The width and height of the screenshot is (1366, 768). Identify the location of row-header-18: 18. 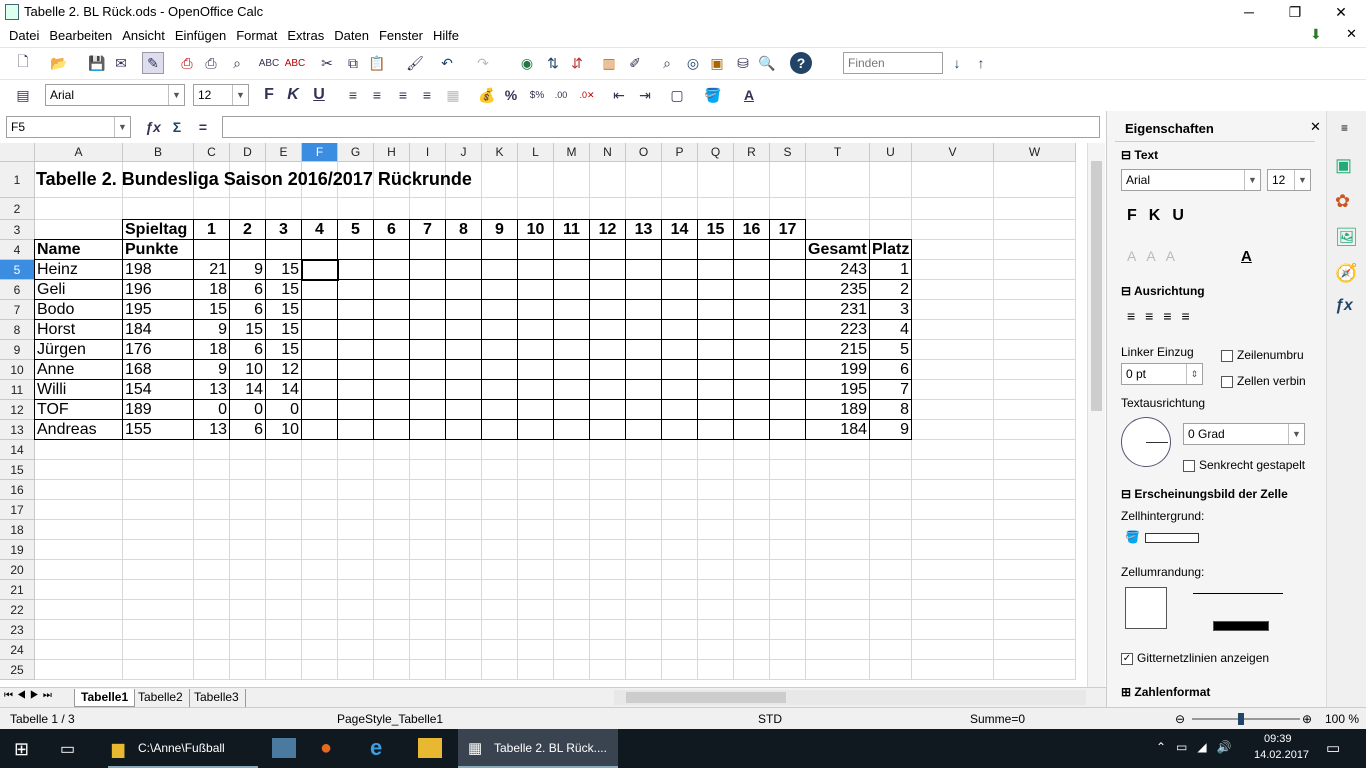
(17, 530).